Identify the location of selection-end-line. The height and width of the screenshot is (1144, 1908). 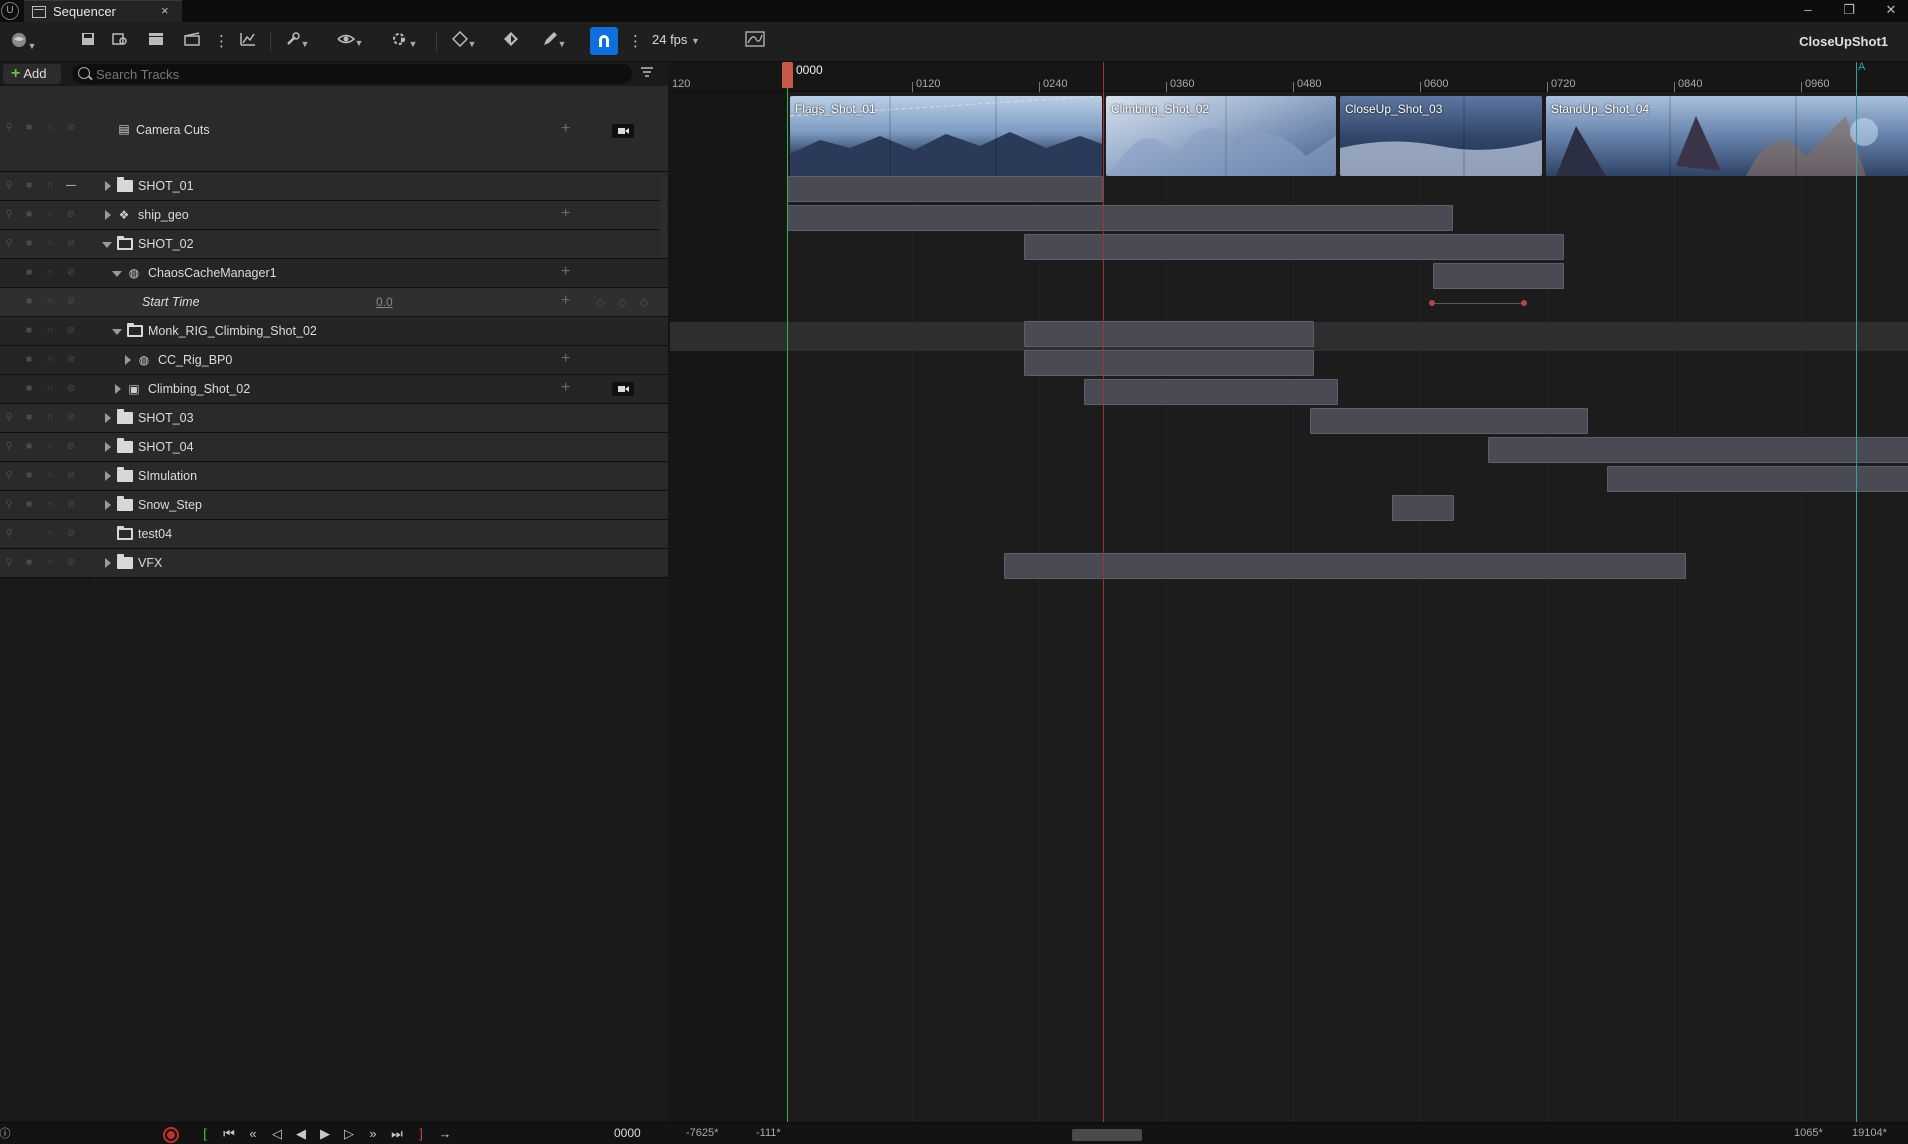
(1856, 592).